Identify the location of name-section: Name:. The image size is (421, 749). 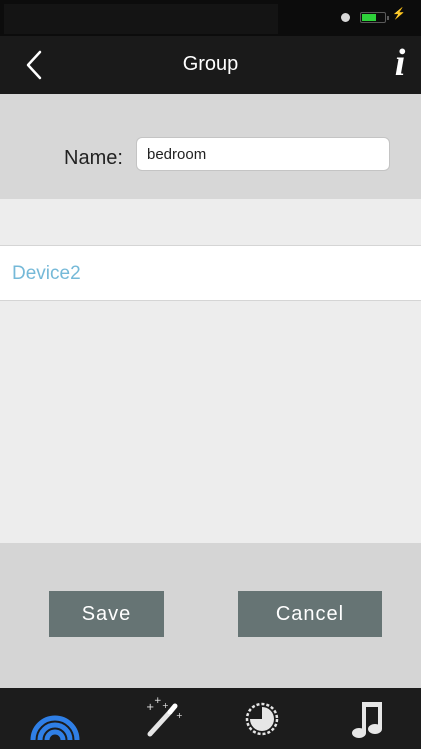
(210, 146).